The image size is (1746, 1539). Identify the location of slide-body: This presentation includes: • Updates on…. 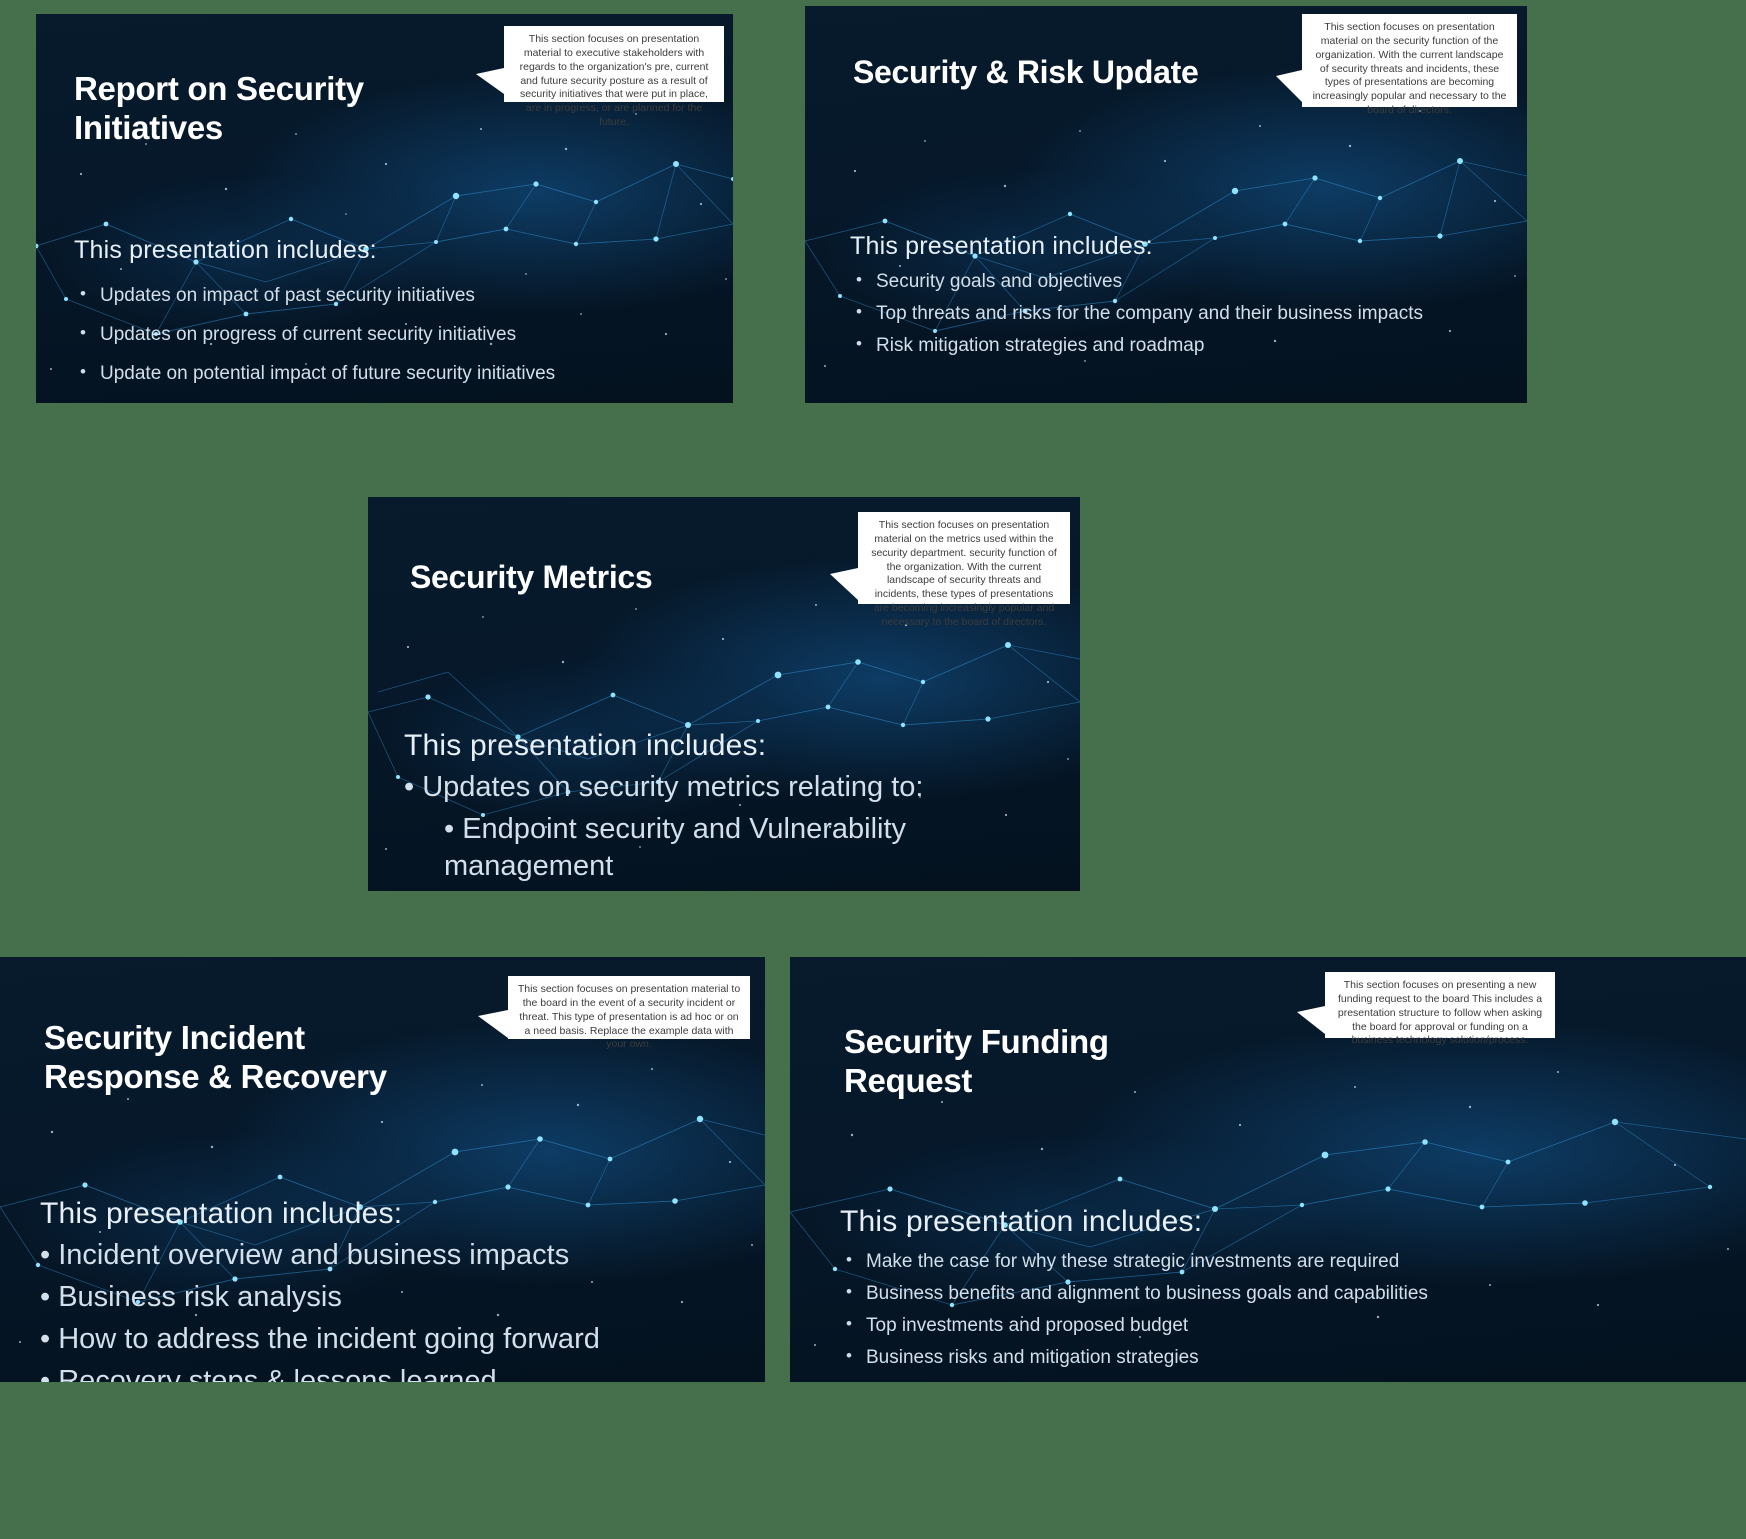
(734, 810).